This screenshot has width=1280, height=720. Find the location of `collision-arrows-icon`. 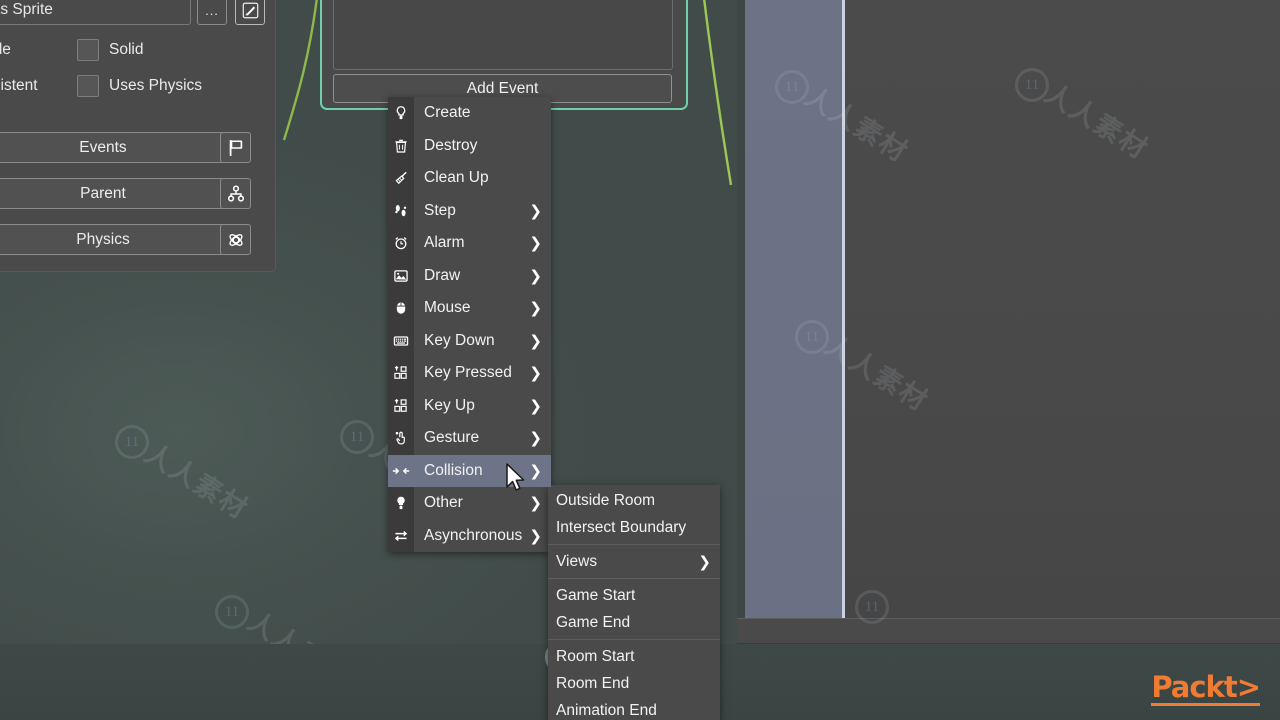

collision-arrows-icon is located at coordinates (401, 471).